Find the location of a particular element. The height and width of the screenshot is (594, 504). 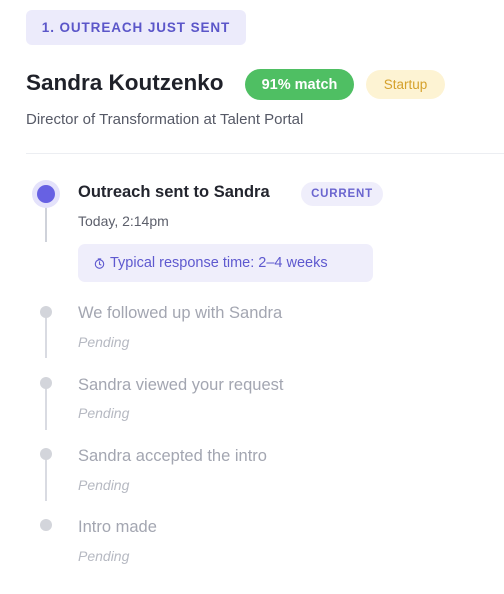

response-time-label: Typical response time: 2–4 weeks is located at coordinates (219, 263).